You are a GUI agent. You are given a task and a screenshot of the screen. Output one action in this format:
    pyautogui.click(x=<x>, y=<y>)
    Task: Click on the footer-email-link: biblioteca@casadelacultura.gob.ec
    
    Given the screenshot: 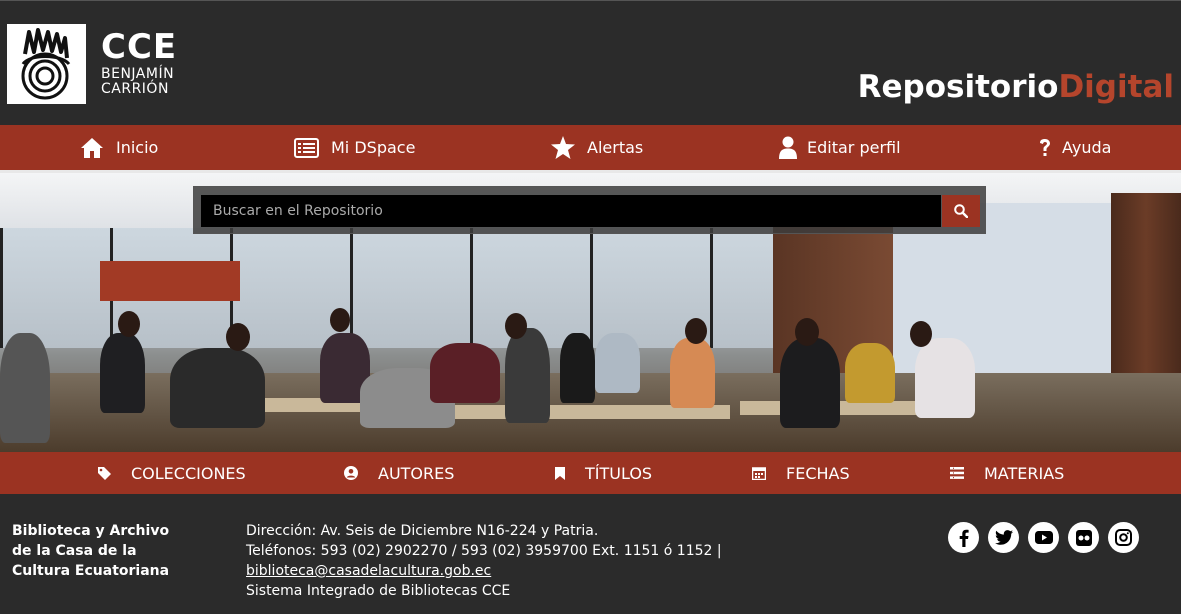 What is the action you would take?
    pyautogui.click(x=484, y=571)
    